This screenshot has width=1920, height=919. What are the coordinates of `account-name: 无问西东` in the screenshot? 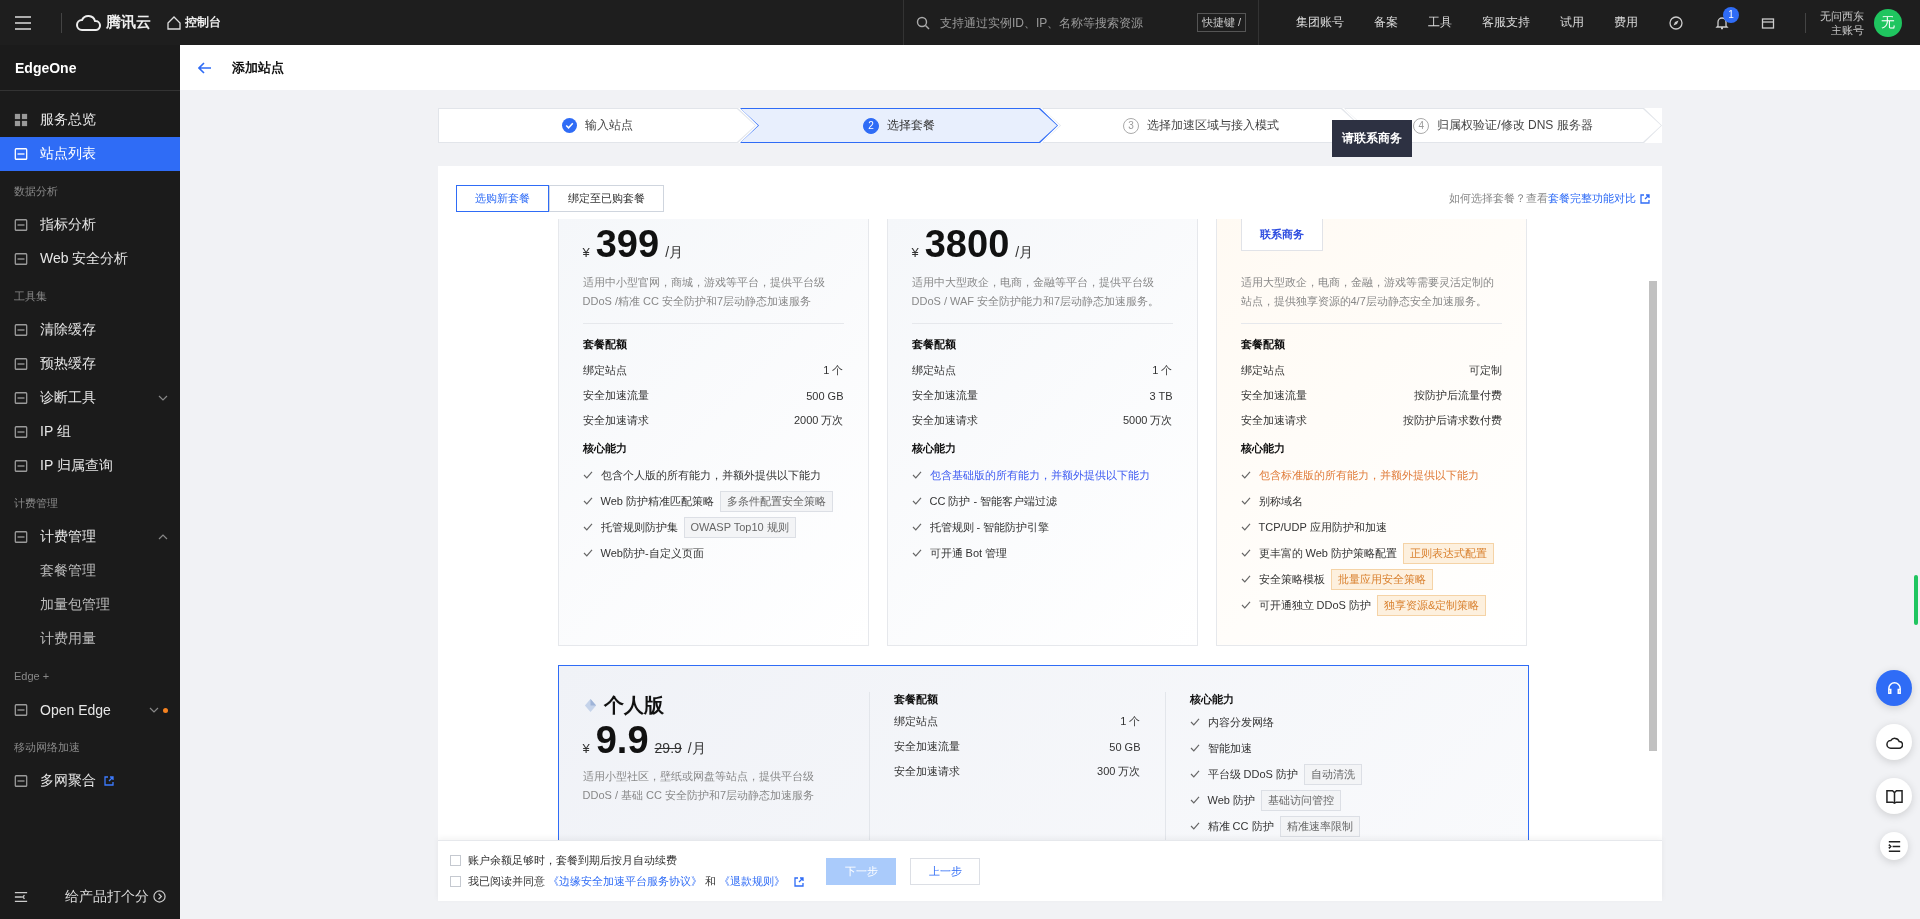 It's located at (1842, 15).